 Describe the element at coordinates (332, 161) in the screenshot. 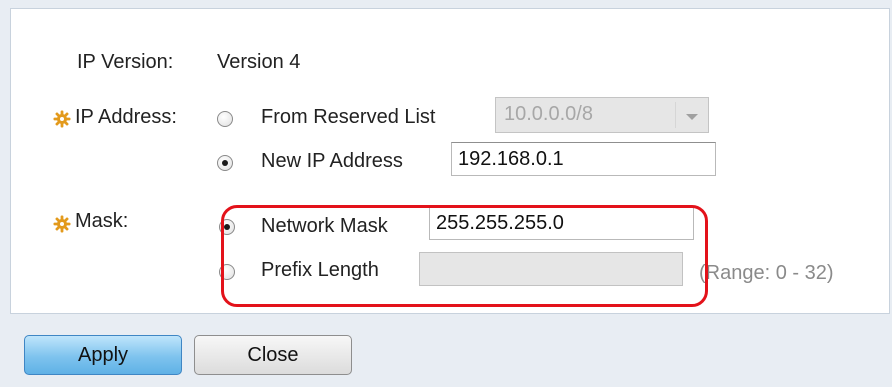

I see `new-ip-address-label: New IP Address` at that location.